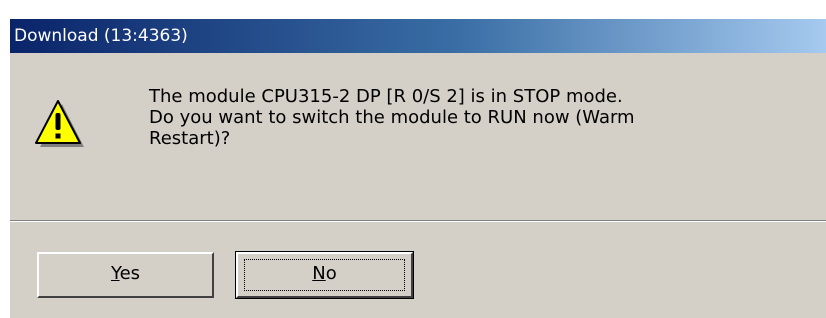  What do you see at coordinates (59, 123) in the screenshot?
I see `warning-icon` at bounding box center [59, 123].